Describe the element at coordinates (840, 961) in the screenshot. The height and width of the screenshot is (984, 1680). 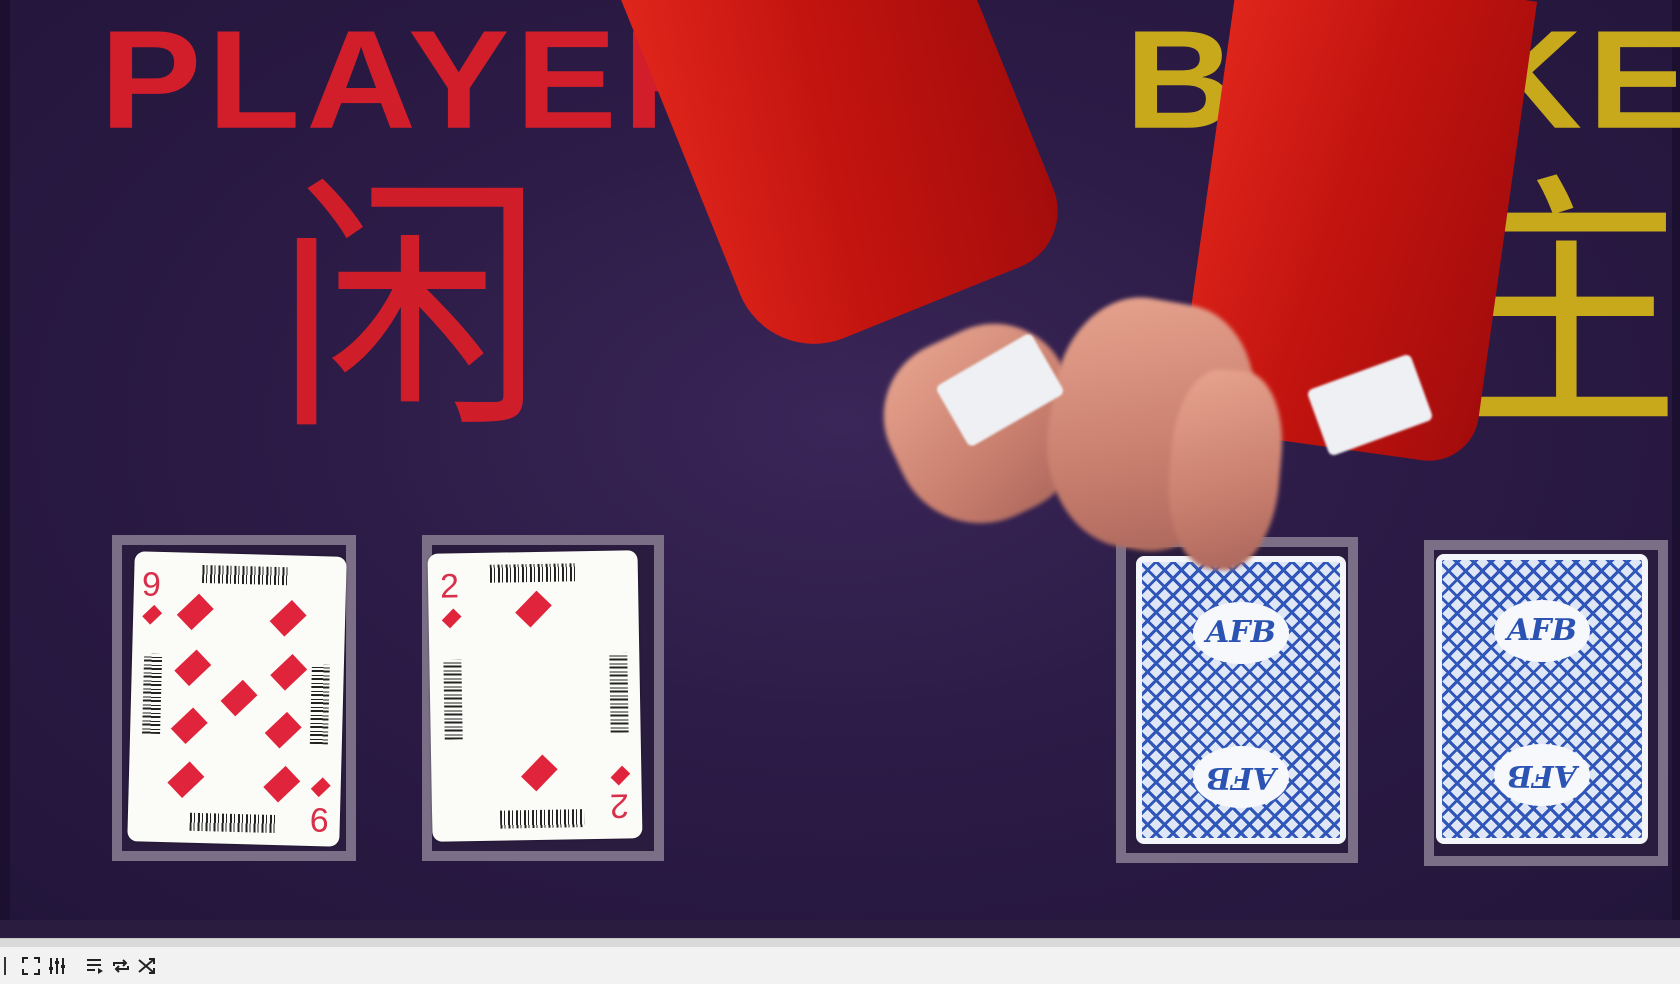
I see `playback-controls` at that location.